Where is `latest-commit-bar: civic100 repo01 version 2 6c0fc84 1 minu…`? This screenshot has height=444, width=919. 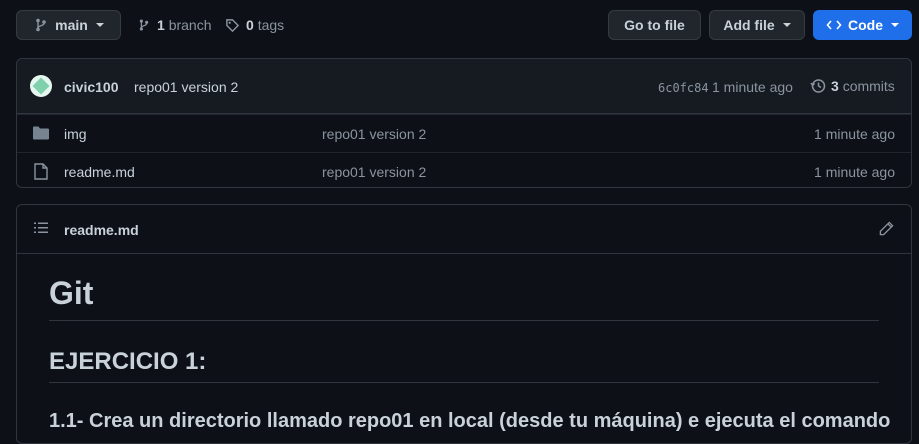 latest-commit-bar: civic100 repo01 version 2 6c0fc84 1 minu… is located at coordinates (464, 86).